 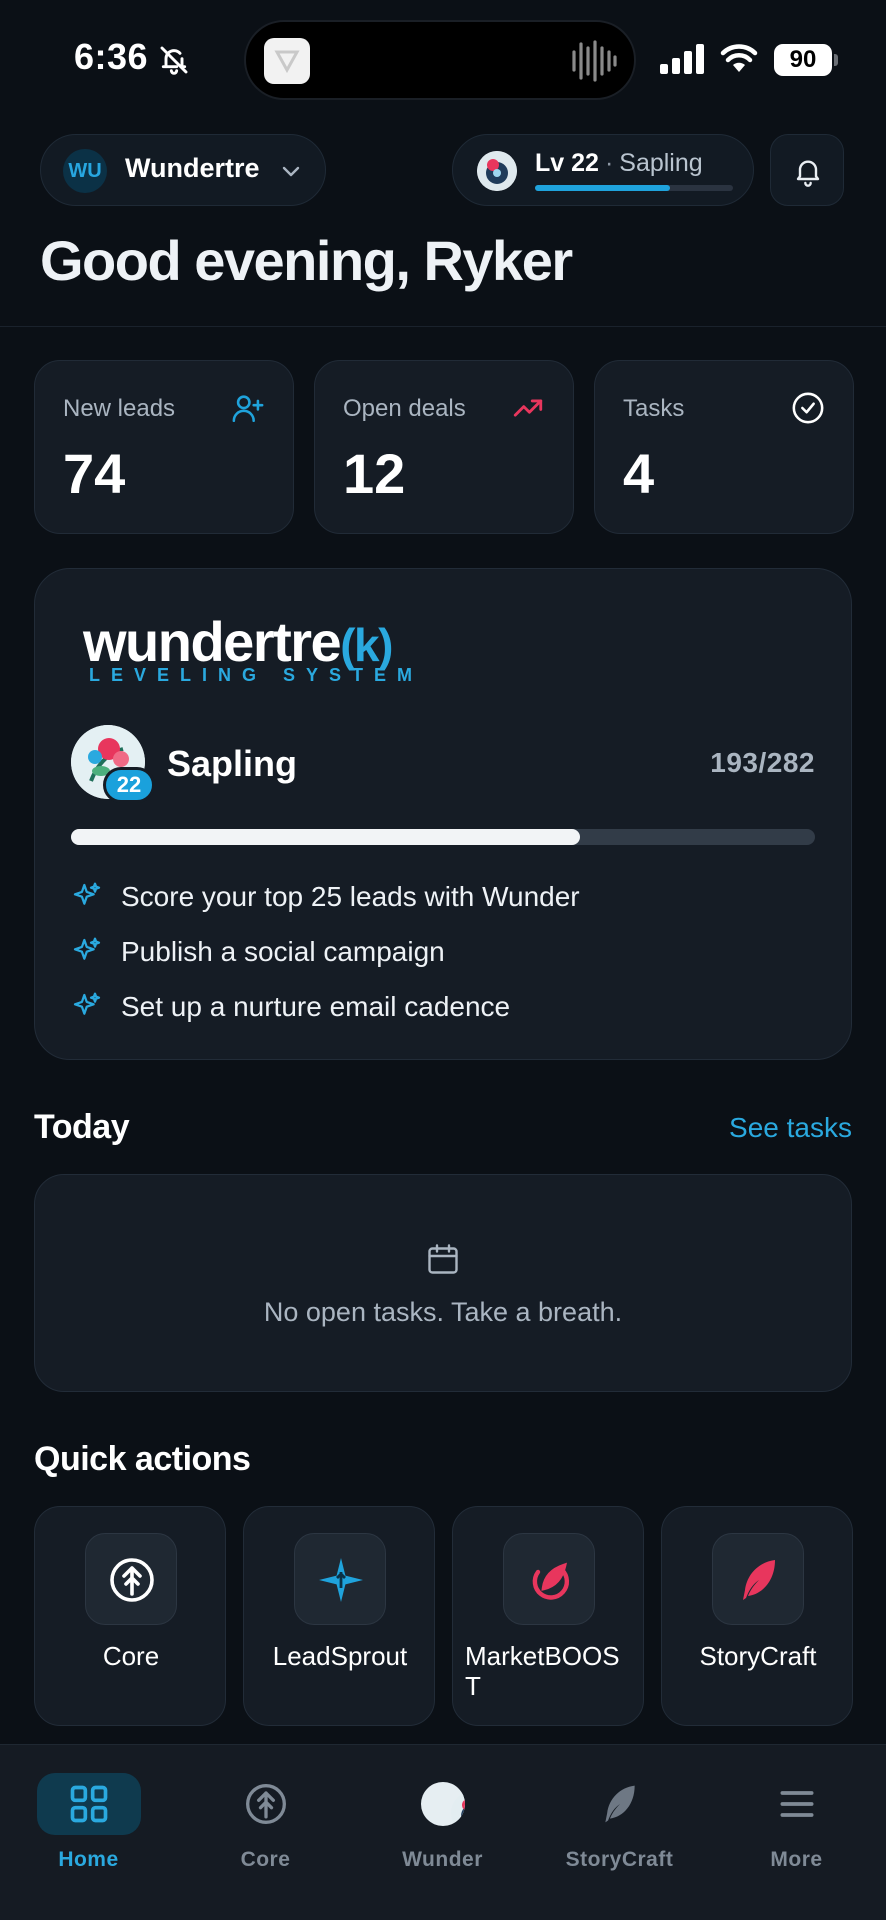 I want to click on today-heading: Today, so click(x=82, y=1127).